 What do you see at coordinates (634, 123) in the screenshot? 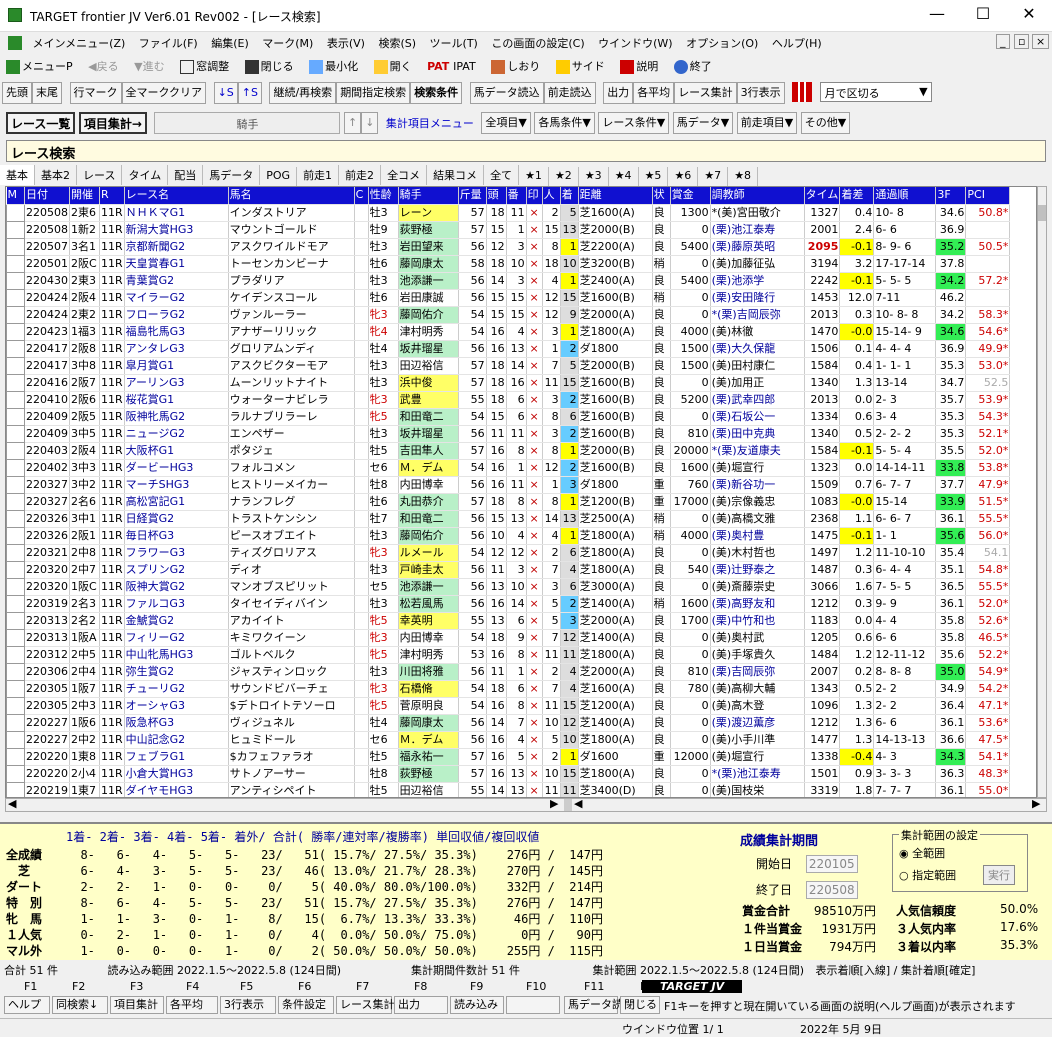
I see `race-cond-menu: レース条件▼` at bounding box center [634, 123].